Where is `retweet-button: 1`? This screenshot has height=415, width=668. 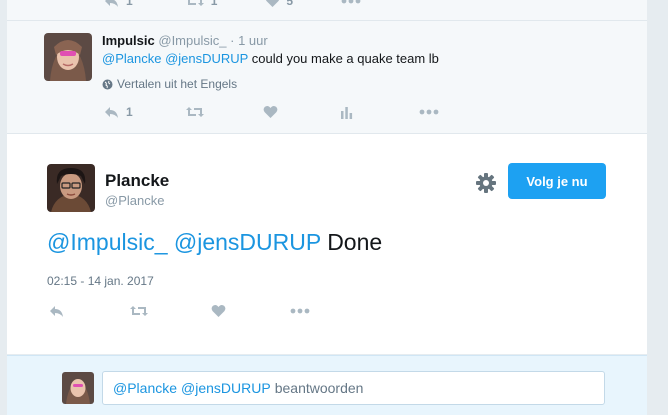
retweet-button: 1 is located at coordinates (201, 4).